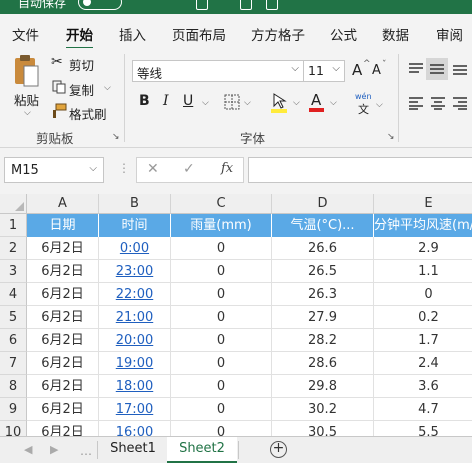 This screenshot has height=463, width=472. What do you see at coordinates (296, 103) in the screenshot?
I see `fill-color-dropdown-icon: ⌵` at bounding box center [296, 103].